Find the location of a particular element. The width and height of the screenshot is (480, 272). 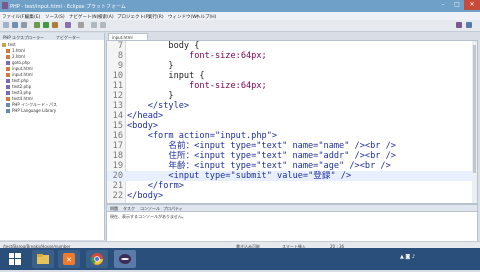

line-number: 14 is located at coordinates (117, 116).